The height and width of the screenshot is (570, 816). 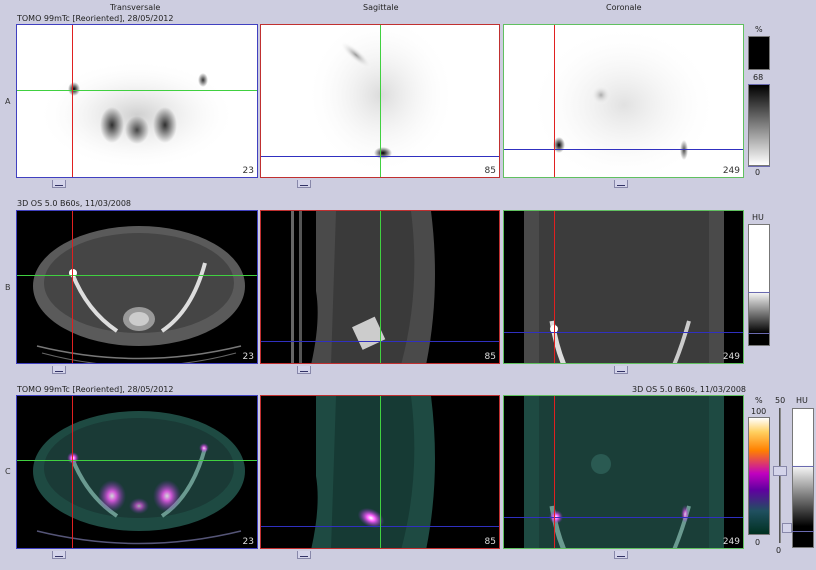 What do you see at coordinates (759, 411) in the screenshot?
I see `colorbar-max-label: 100` at bounding box center [759, 411].